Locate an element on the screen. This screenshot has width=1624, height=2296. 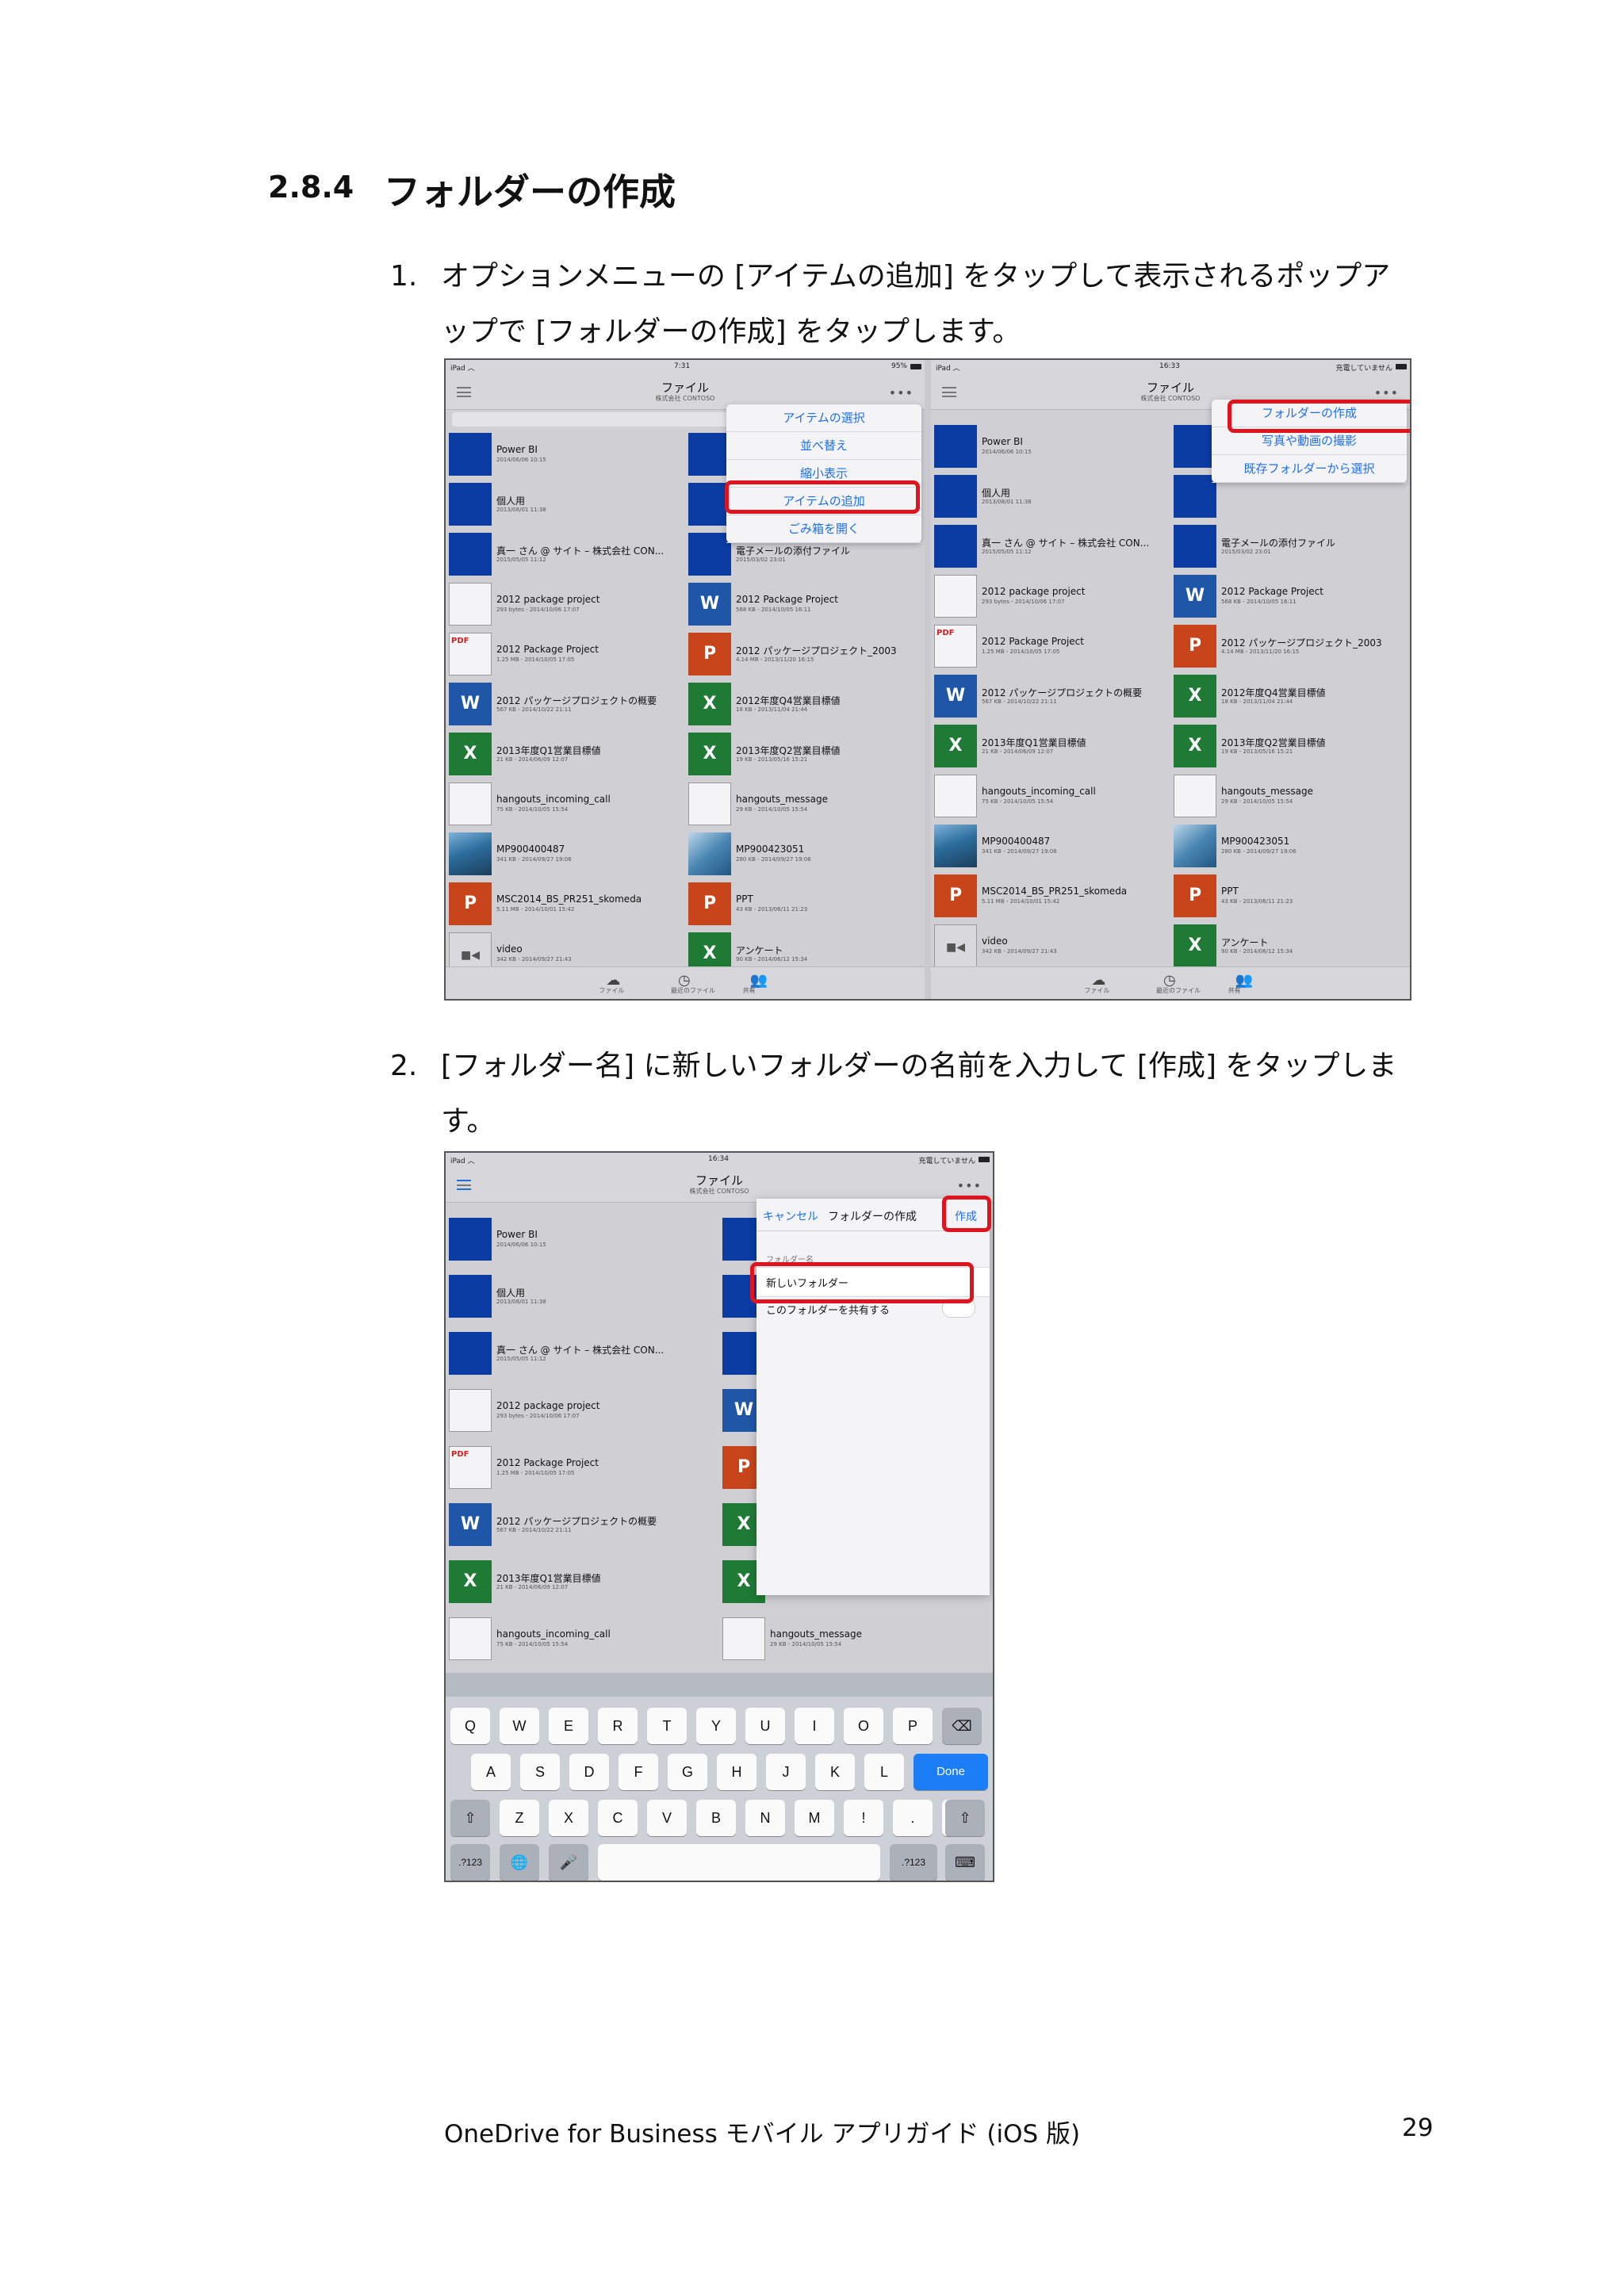
key-g: G is located at coordinates (687, 1772).